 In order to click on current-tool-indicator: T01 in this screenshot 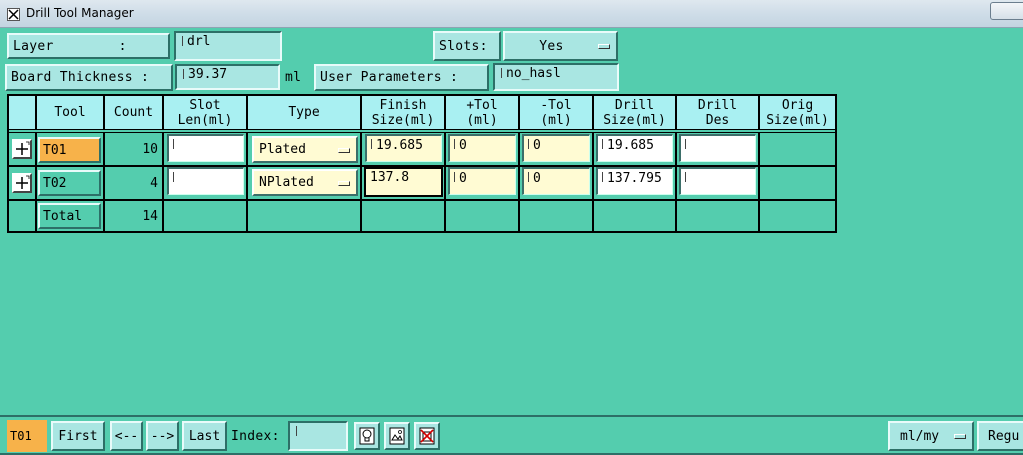, I will do `click(27, 436)`.